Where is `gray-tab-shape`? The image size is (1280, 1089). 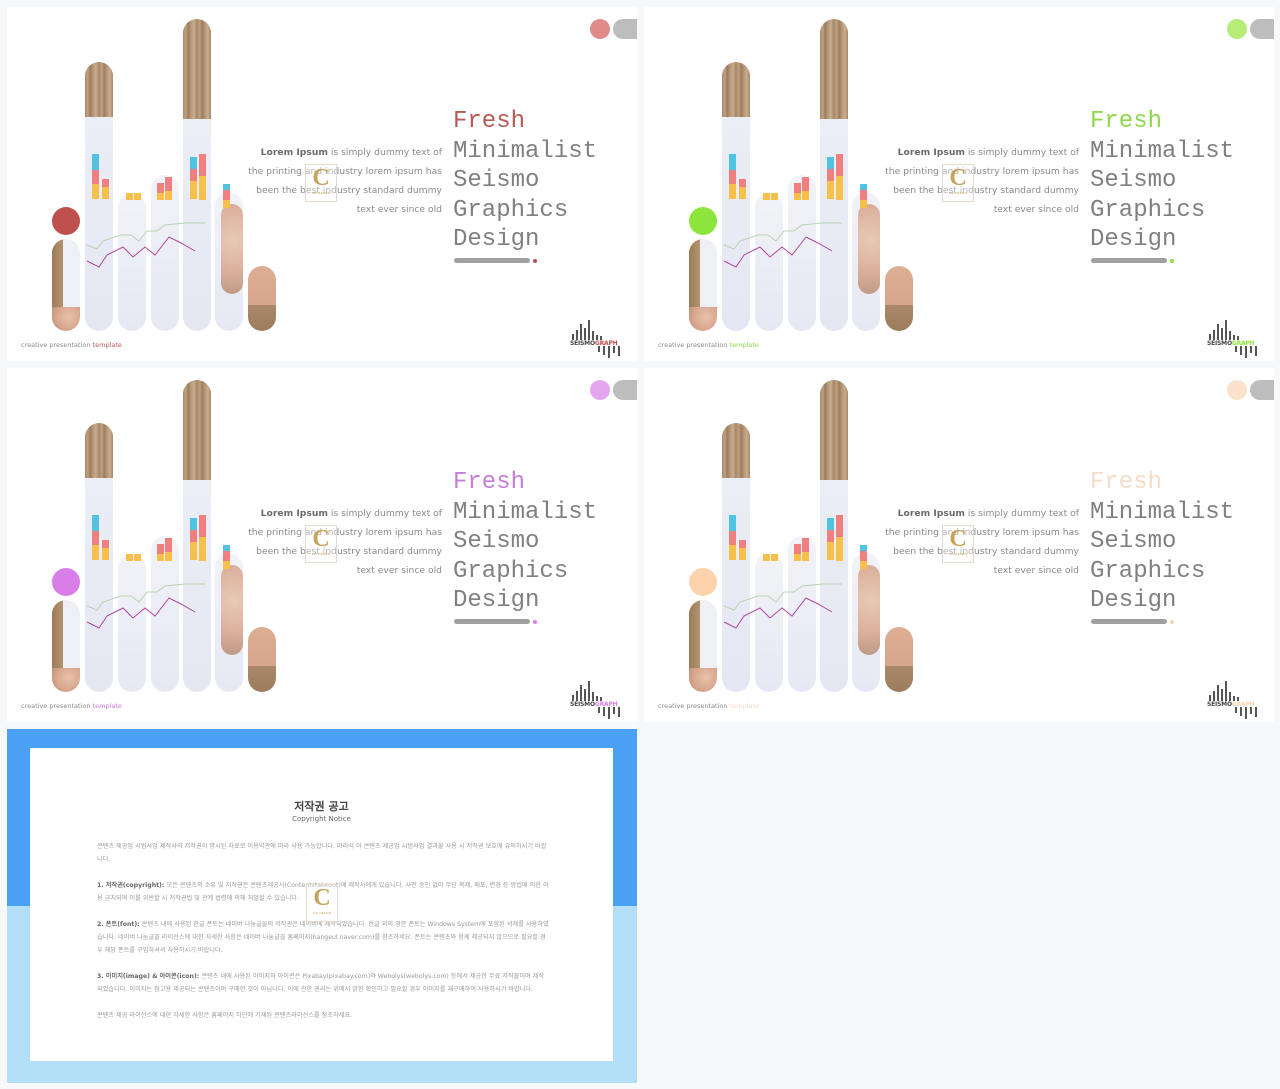 gray-tab-shape is located at coordinates (1262, 390).